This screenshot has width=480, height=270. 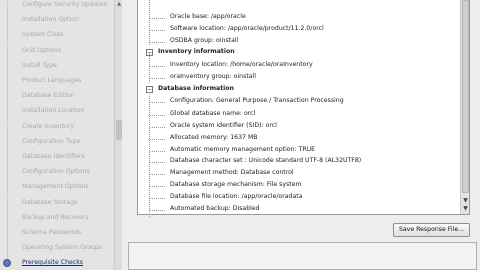 I want to click on step-label: Create Inventory, so click(x=48, y=126).